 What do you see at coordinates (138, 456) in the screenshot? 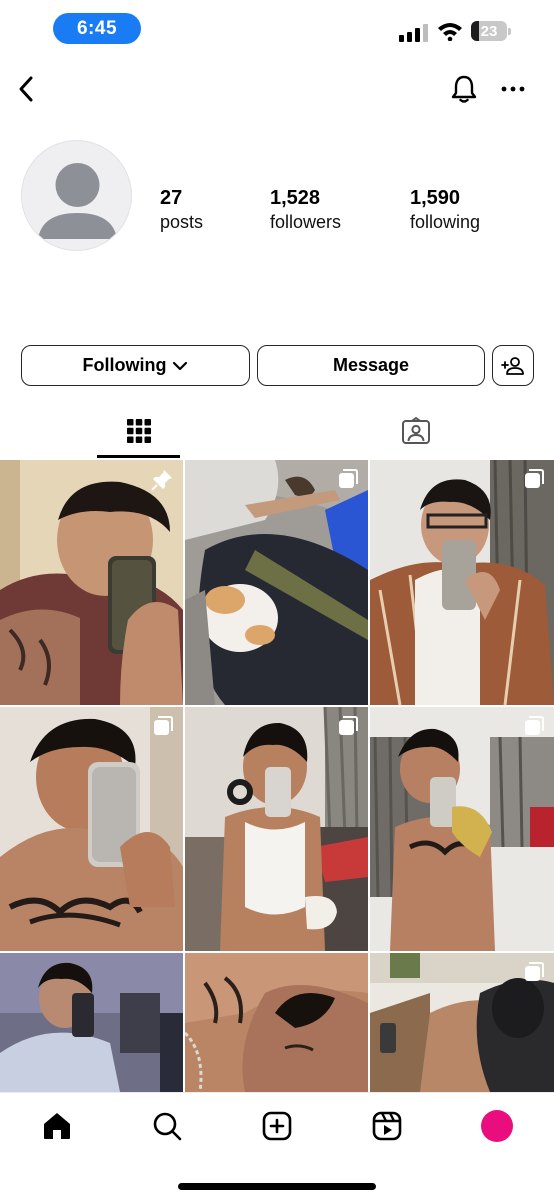
I see `active-tab-indicator` at bounding box center [138, 456].